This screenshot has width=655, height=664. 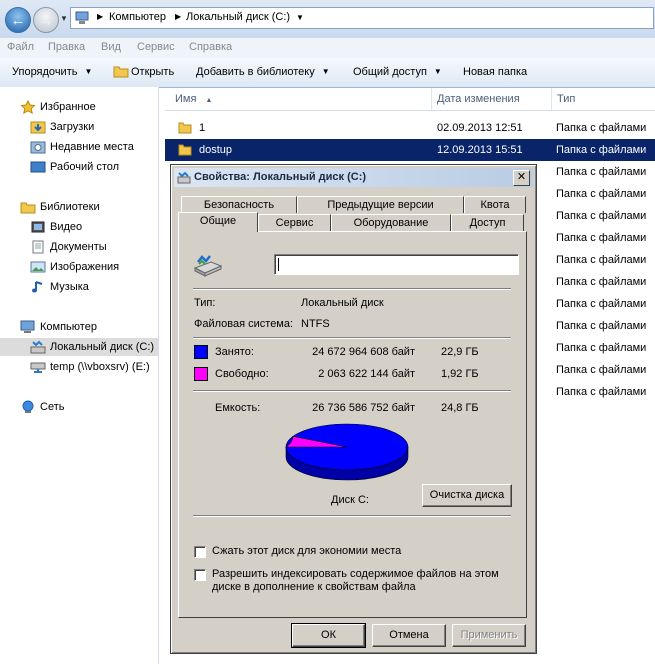 What do you see at coordinates (200, 552) in the screenshot?
I see `compress-drive-checkbox` at bounding box center [200, 552].